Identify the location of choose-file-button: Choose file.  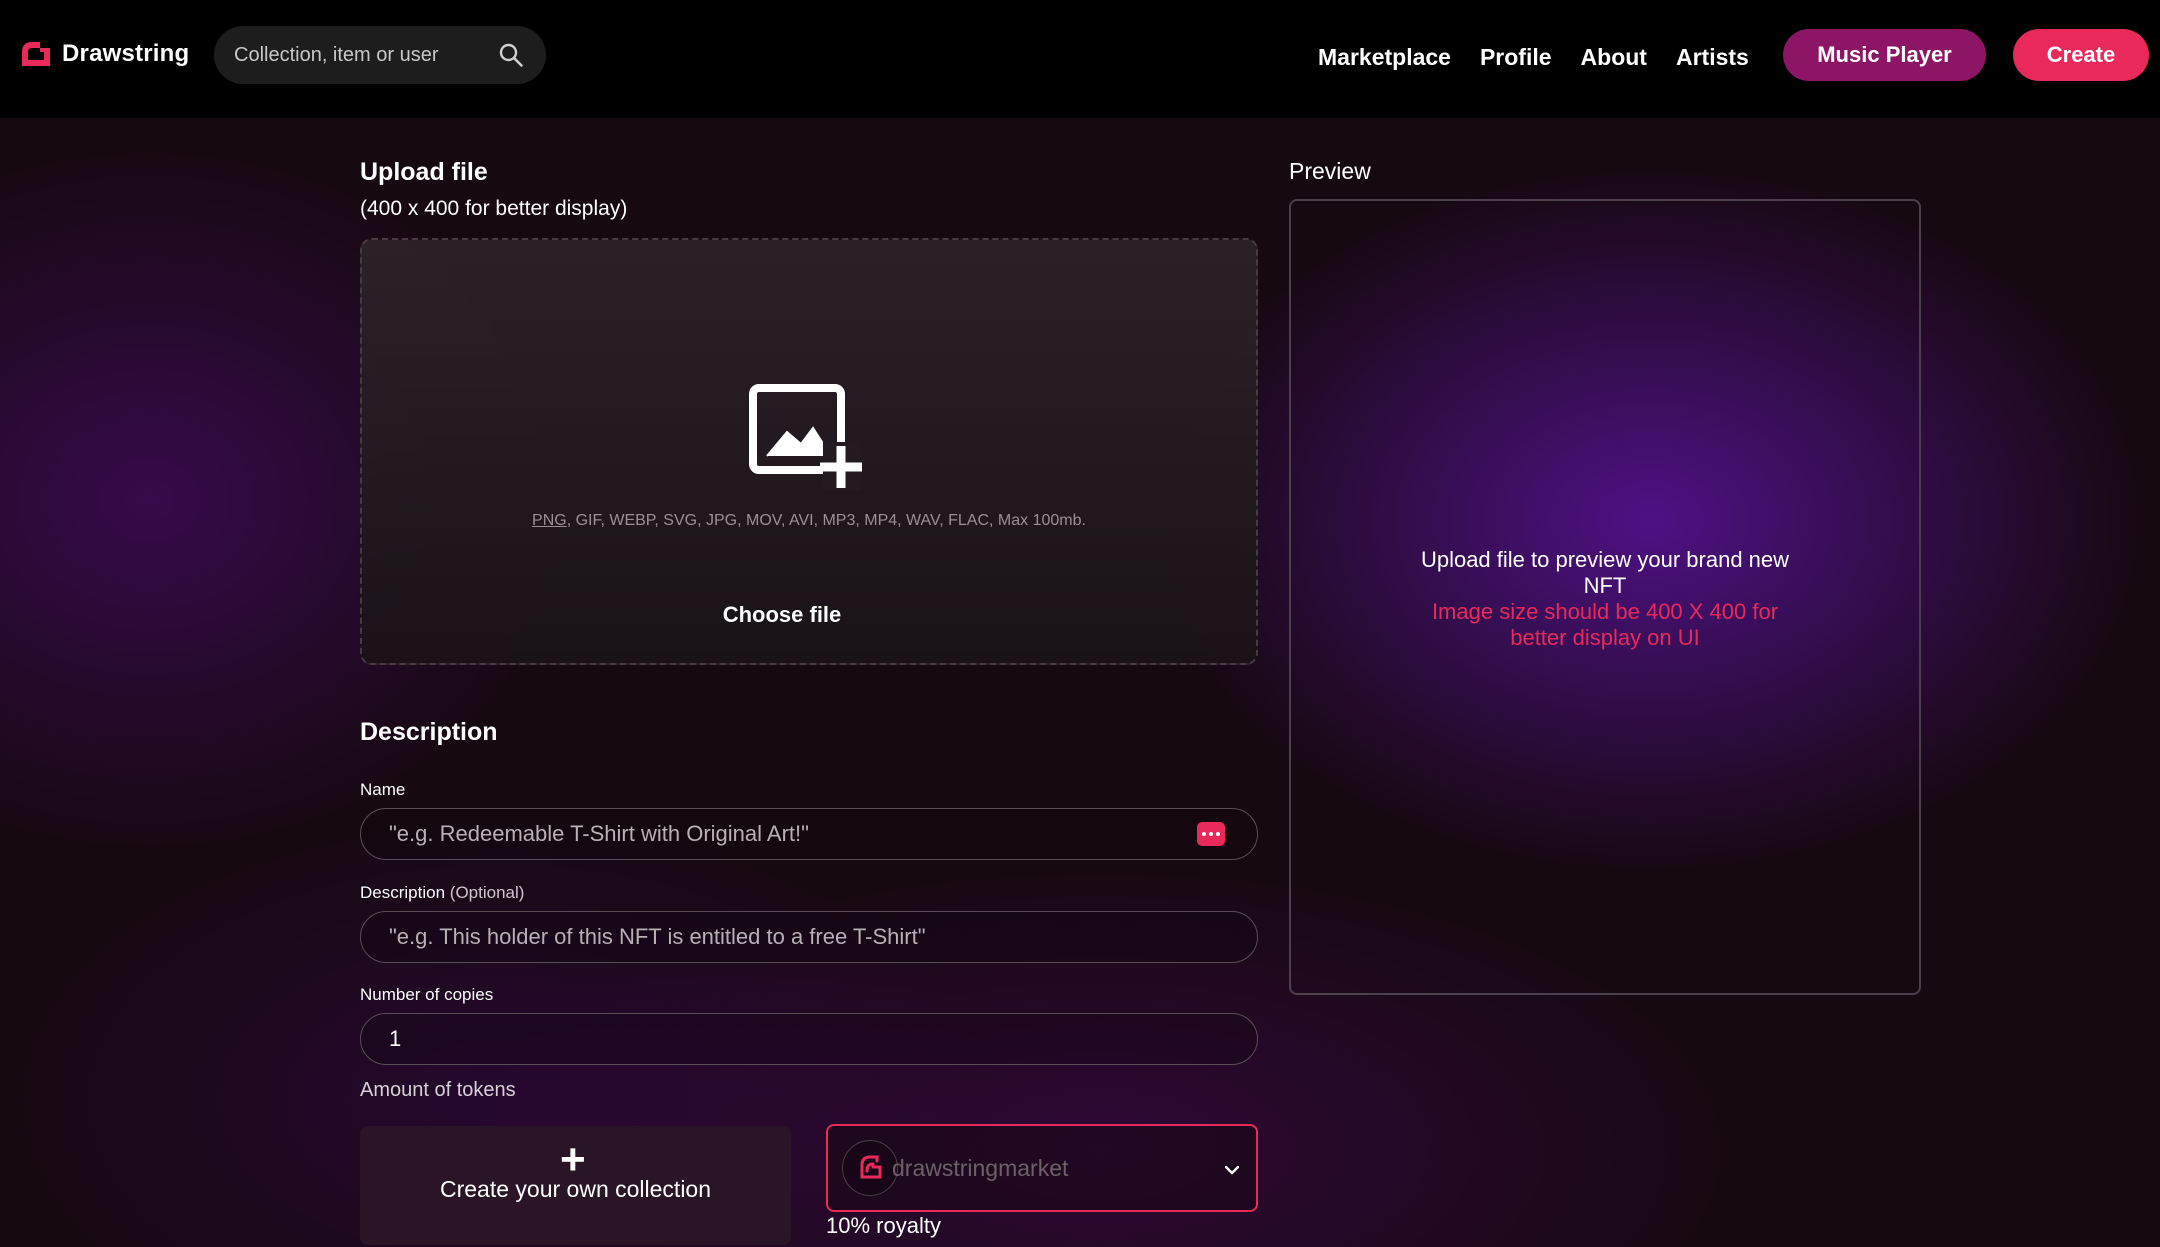
(782, 615).